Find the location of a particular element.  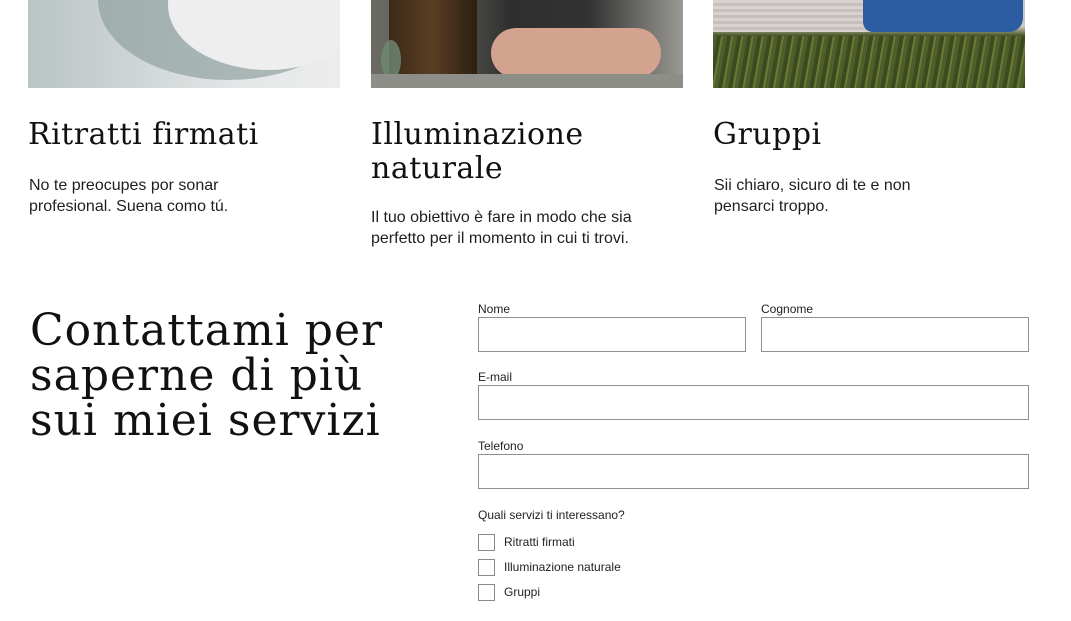

image-table is located at coordinates (527, 81).